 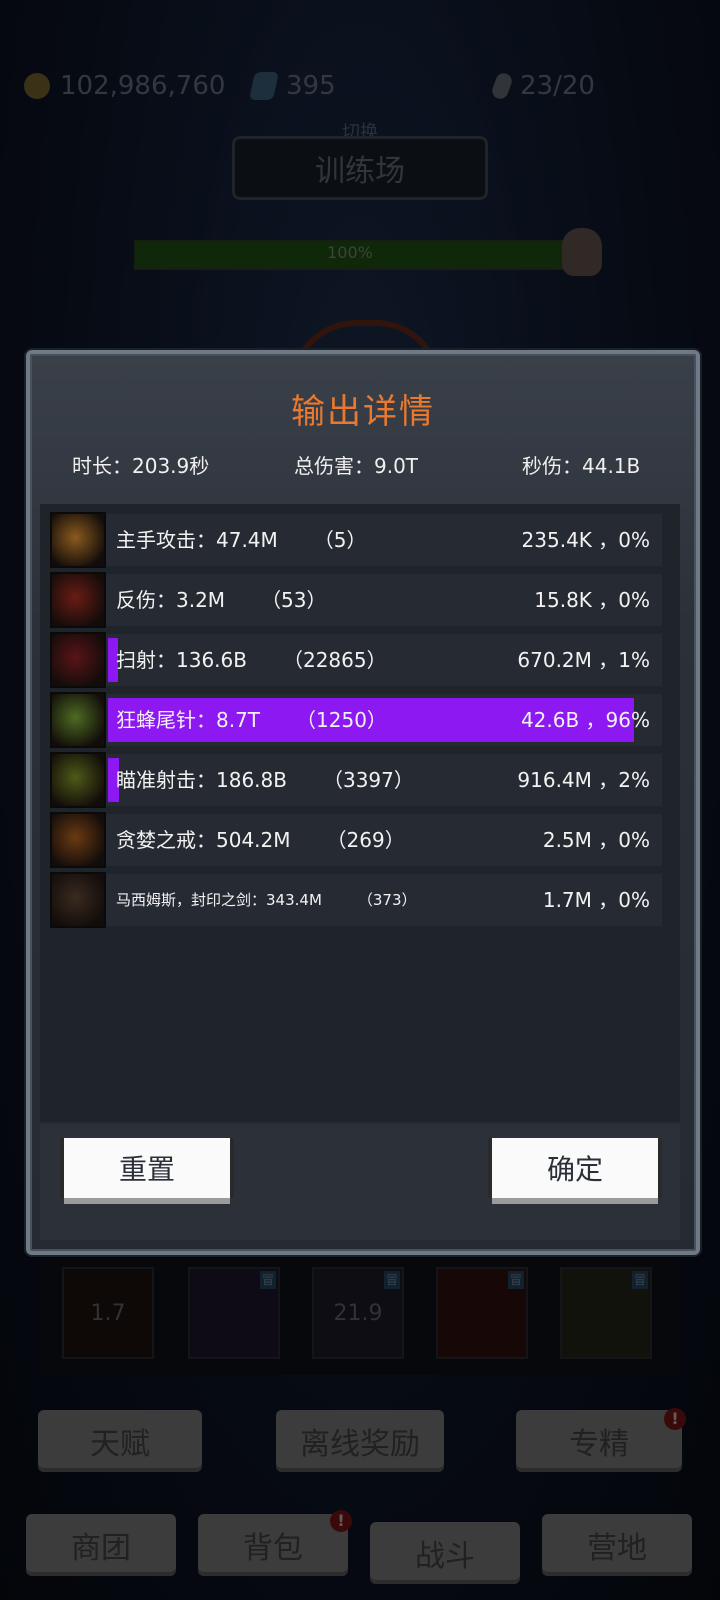 I want to click on hit-count: （3397）, so click(x=368, y=780).